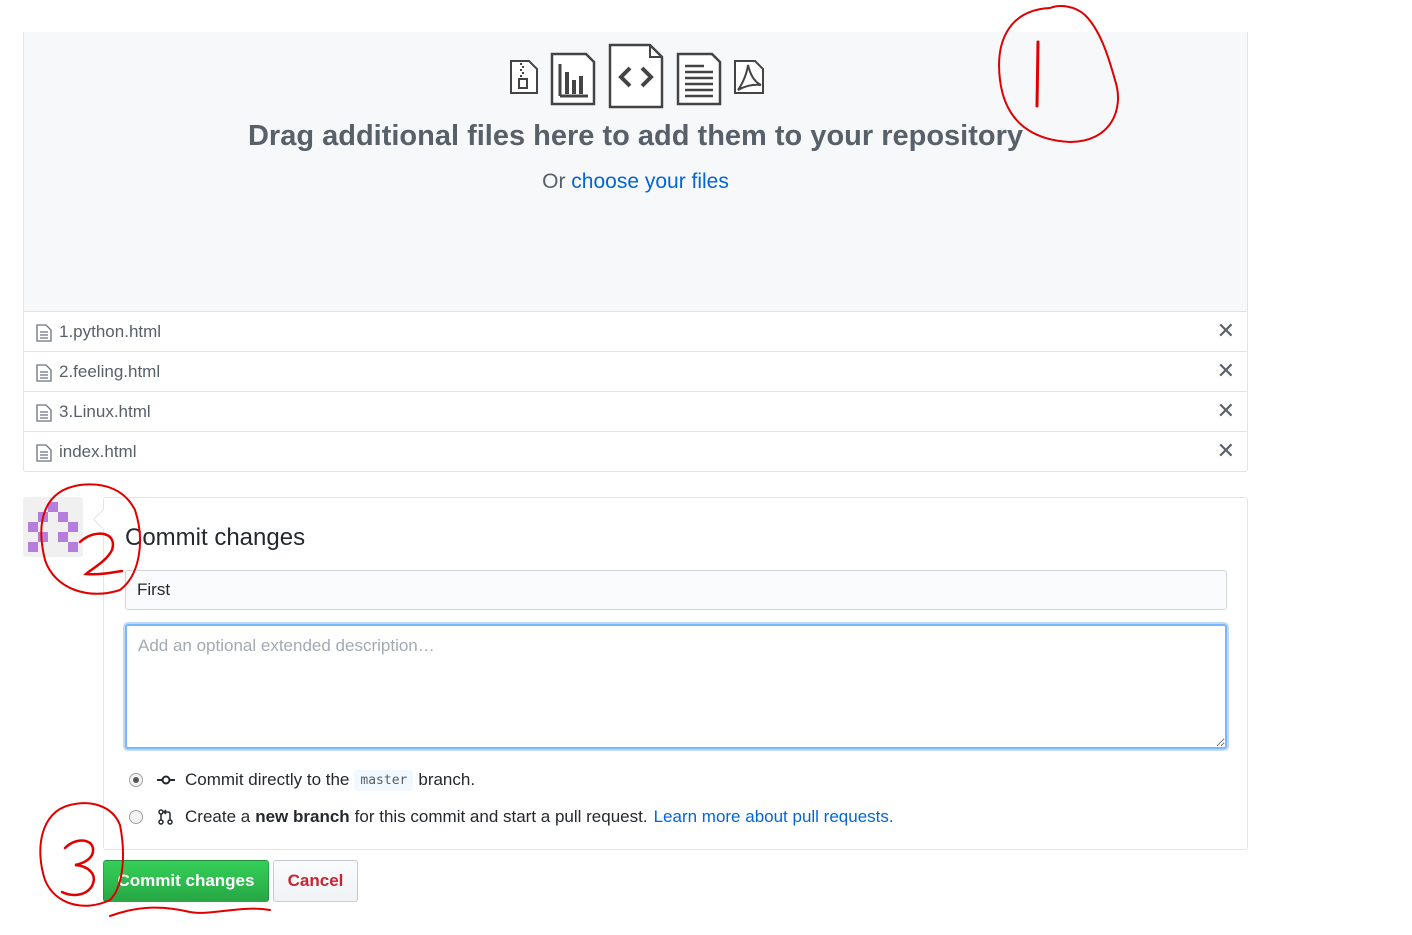  What do you see at coordinates (218, 816) in the screenshot?
I see `new-branch-text: Create a` at bounding box center [218, 816].